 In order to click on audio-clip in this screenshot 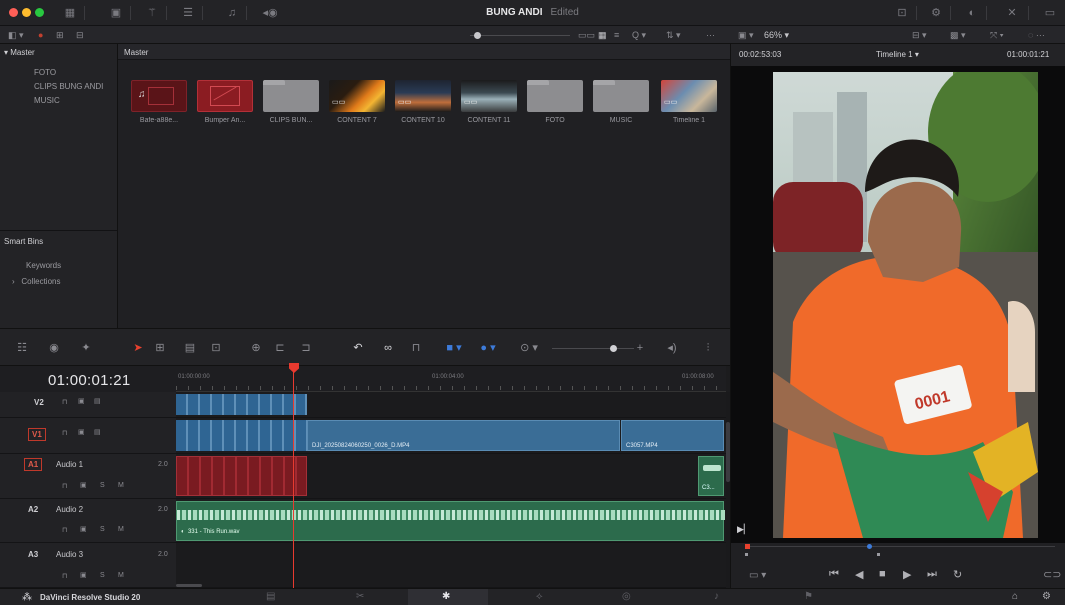, I will do `click(241, 476)`.